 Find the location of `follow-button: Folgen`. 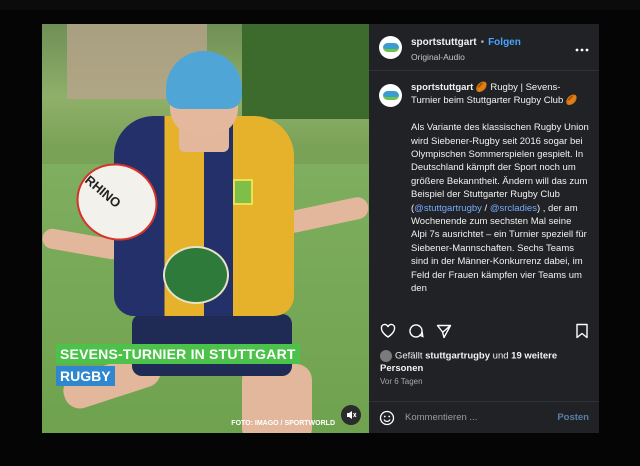

follow-button: Folgen is located at coordinates (504, 42).